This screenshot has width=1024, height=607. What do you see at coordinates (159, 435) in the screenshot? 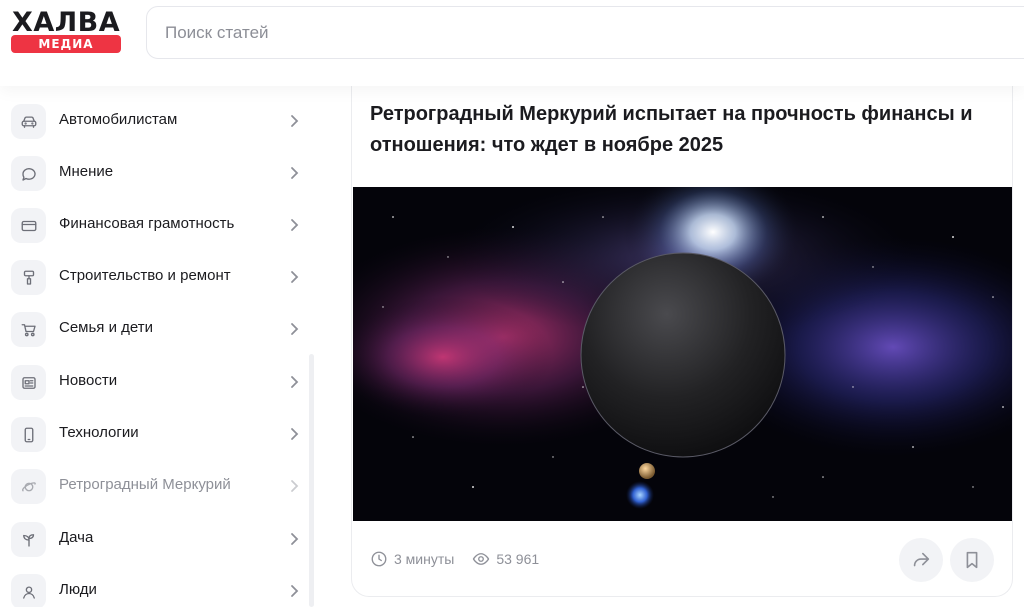
I see `sidebar-item-tekhnologii: Технологии` at bounding box center [159, 435].